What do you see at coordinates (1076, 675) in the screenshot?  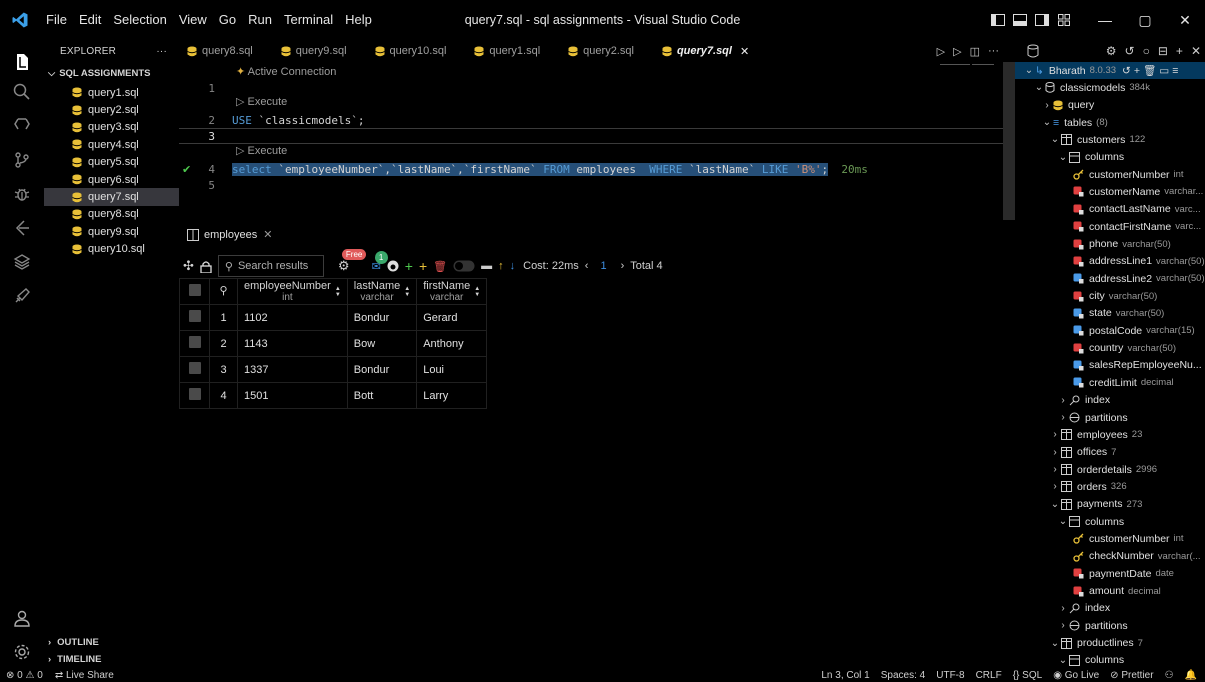 I see `go-live-button: ◉ Go Live` at bounding box center [1076, 675].